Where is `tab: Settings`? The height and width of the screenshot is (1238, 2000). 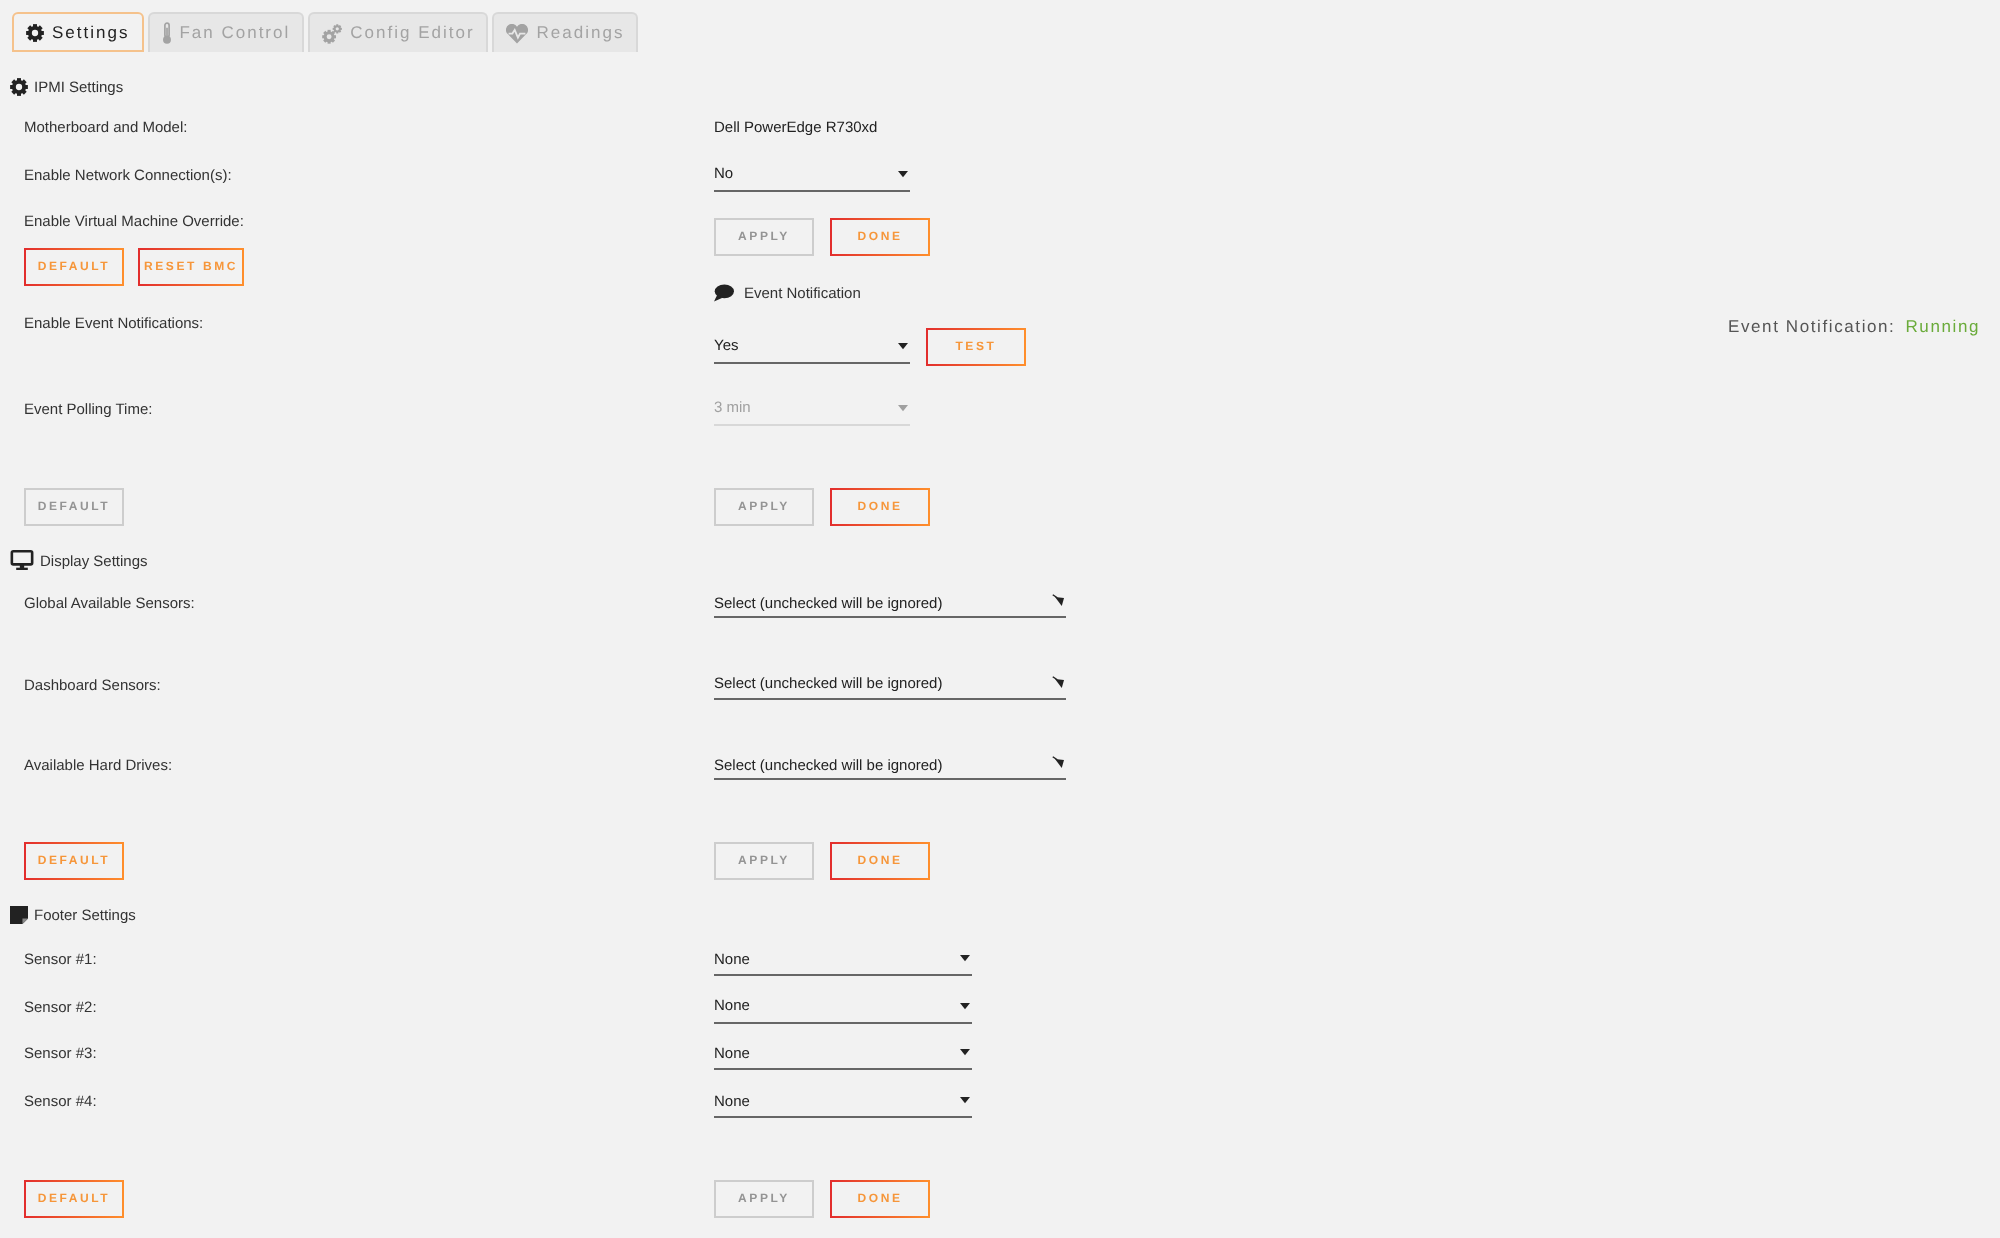
tab: Settings is located at coordinates (78, 32).